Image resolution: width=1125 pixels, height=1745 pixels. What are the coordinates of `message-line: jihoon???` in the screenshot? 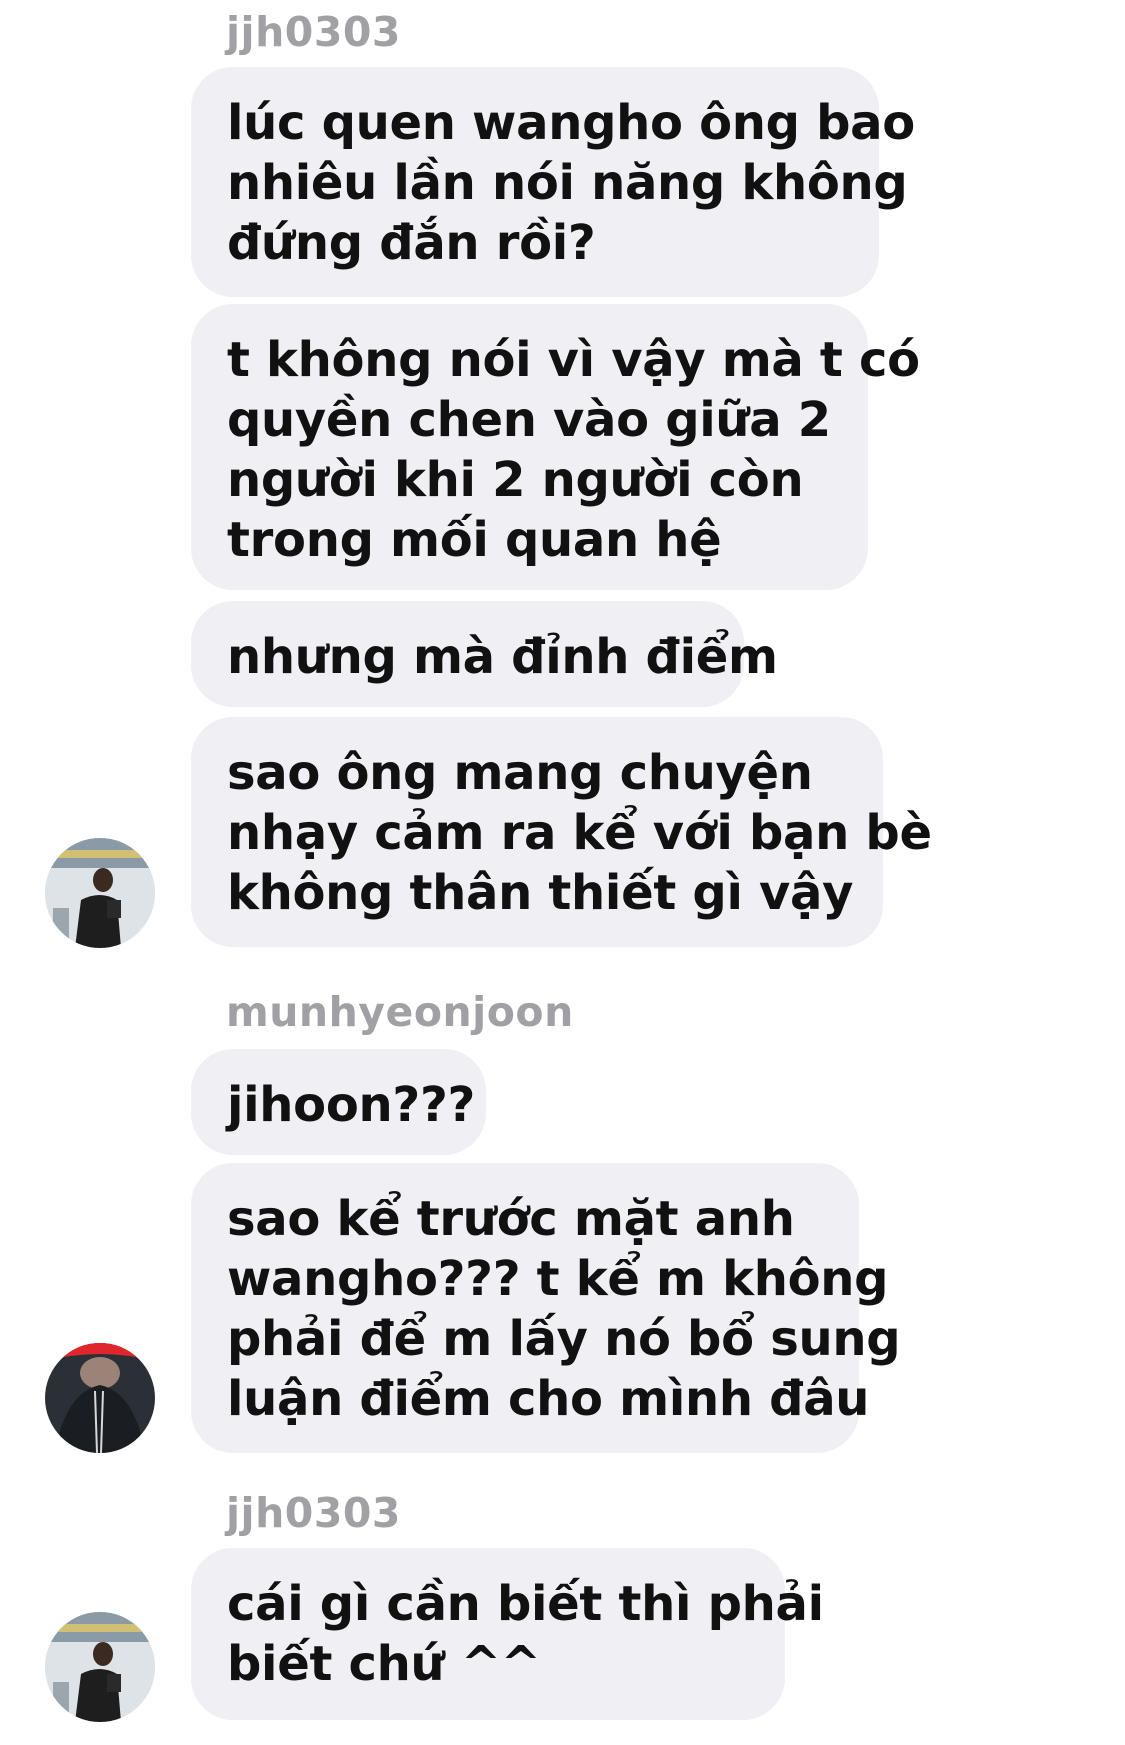 It's located at (351, 1105).